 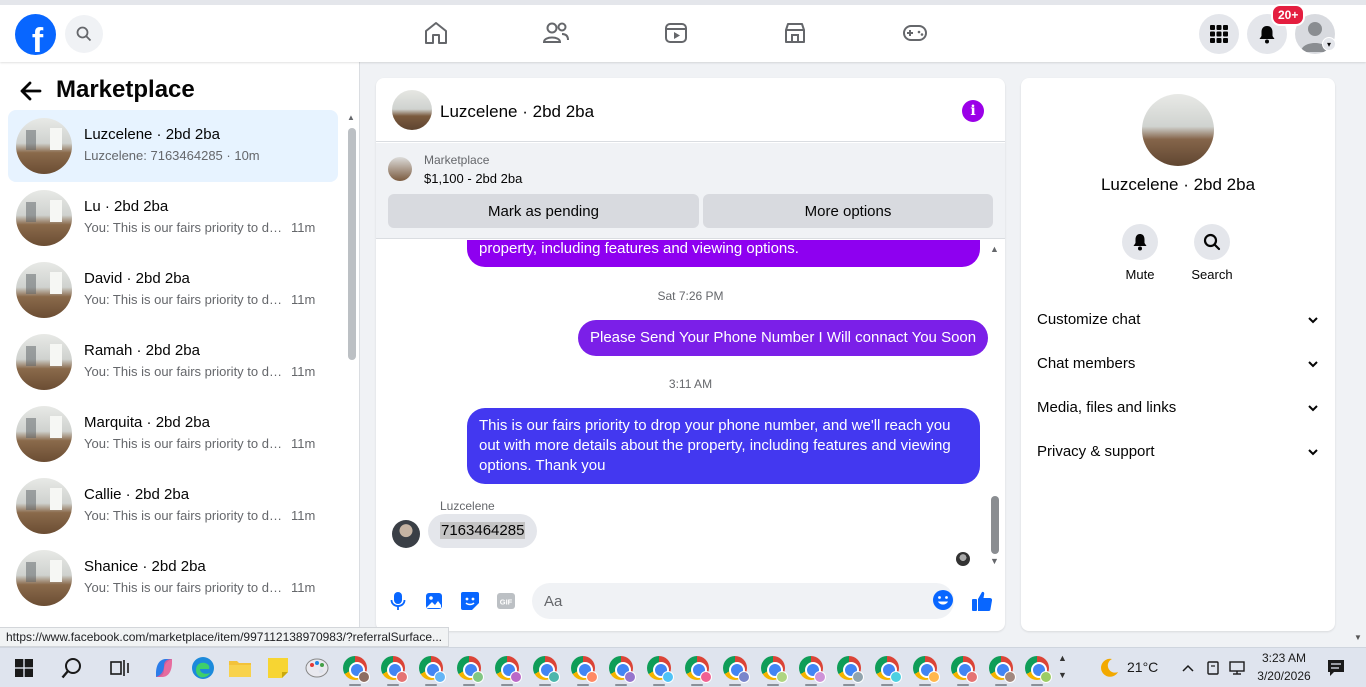 I want to click on network-tray-icon, so click(x=1237, y=668).